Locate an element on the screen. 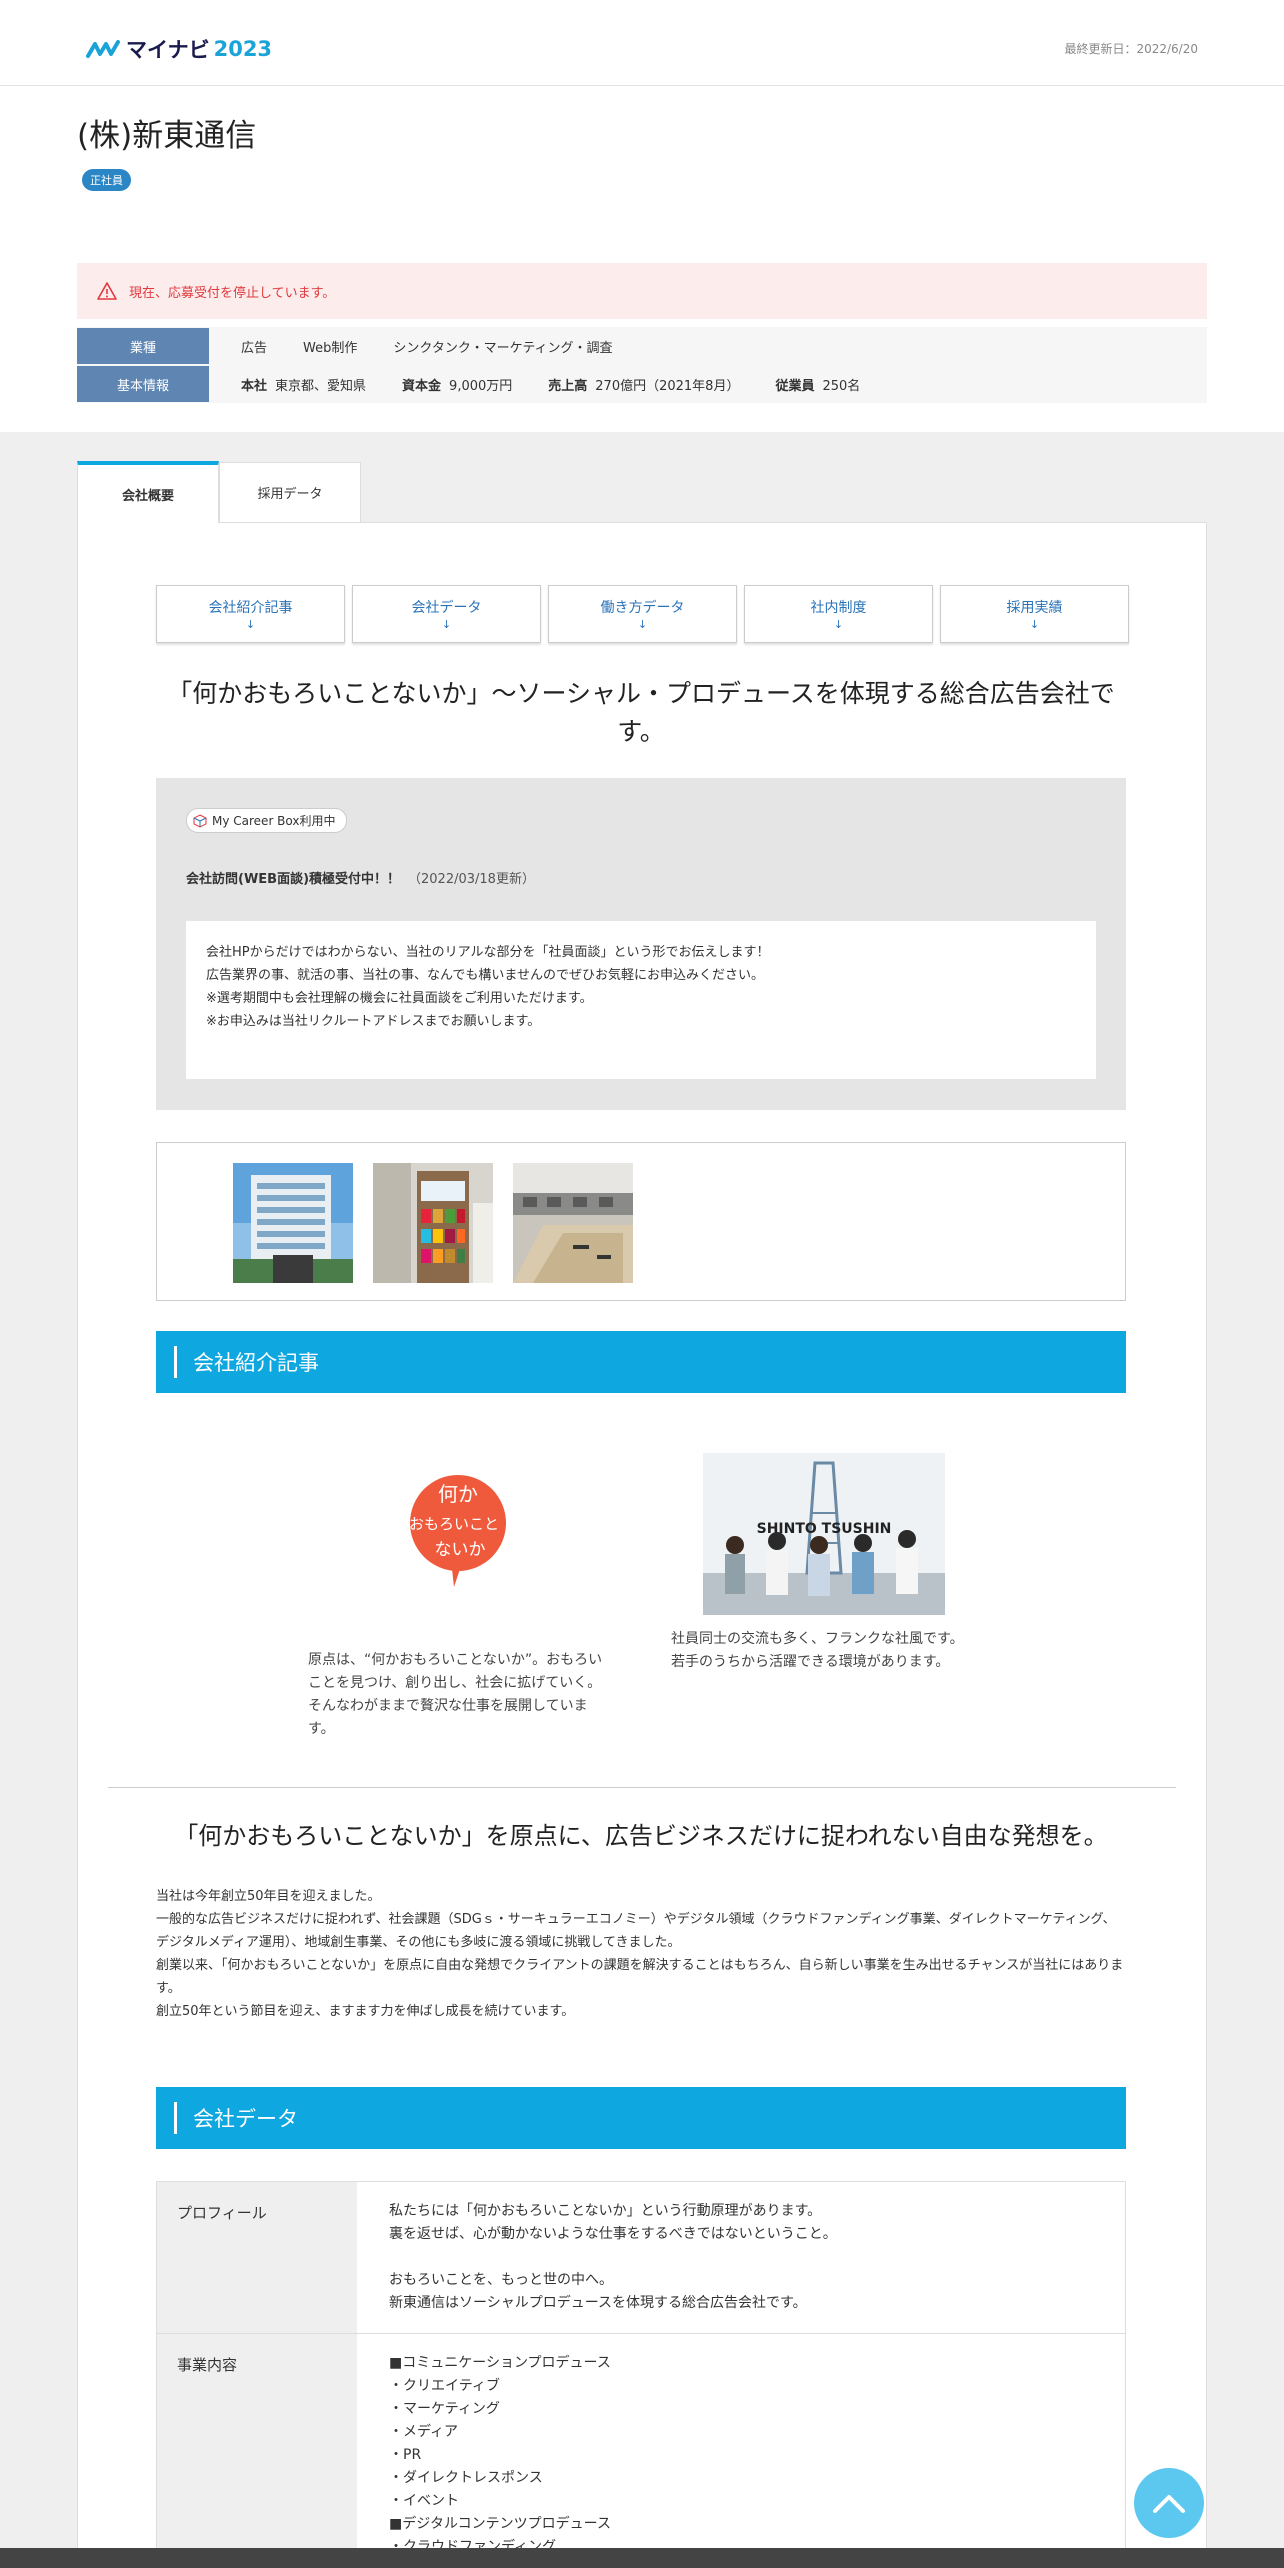 The height and width of the screenshot is (2568, 1284). hq-info: 本社 東京都、愛知県 is located at coordinates (303, 384).